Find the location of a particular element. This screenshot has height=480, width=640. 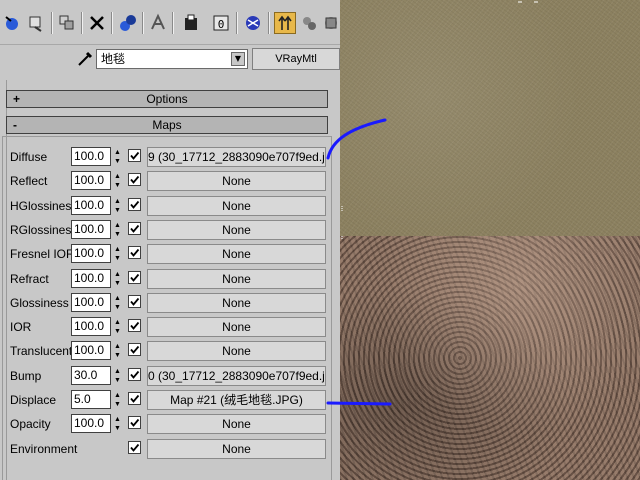

maps-rollout-header: - Maps is located at coordinates (167, 125).